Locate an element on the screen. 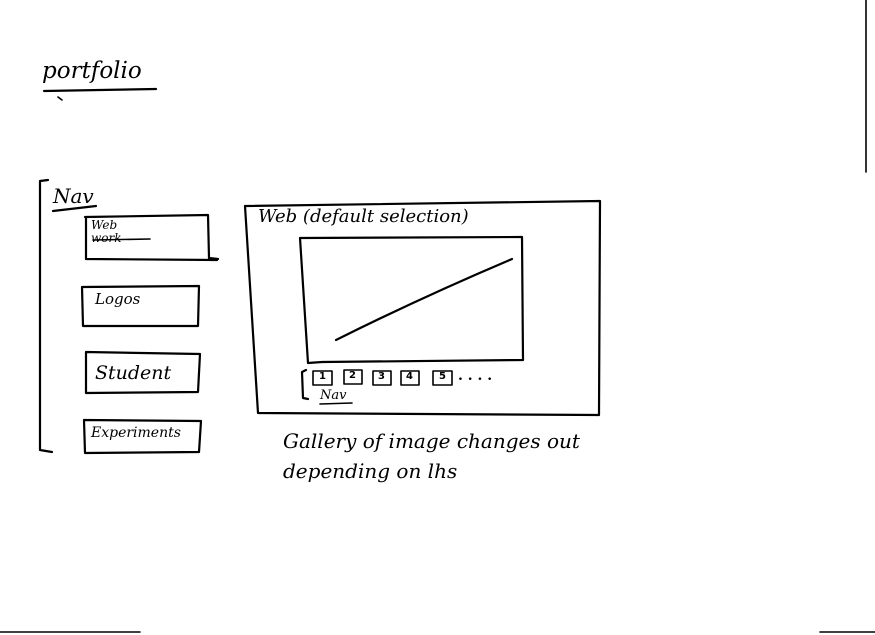  nav-item-logos: Logos is located at coordinates (117, 299).